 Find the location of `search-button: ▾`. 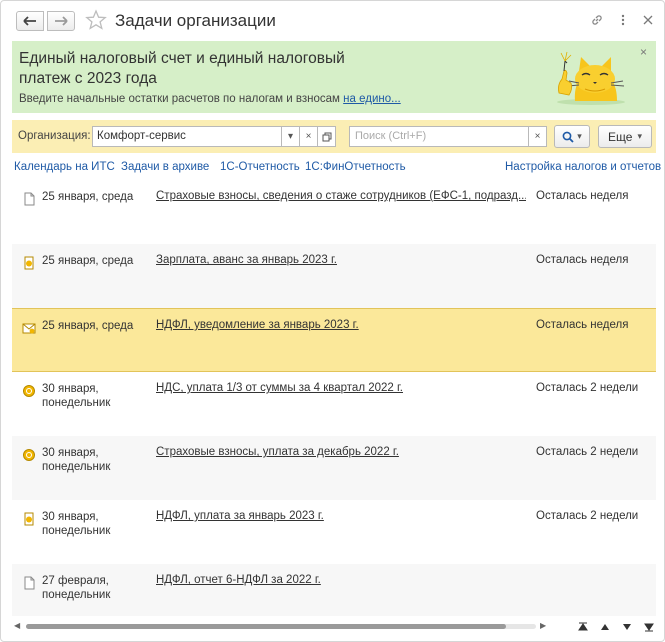

search-button: ▾ is located at coordinates (572, 136).